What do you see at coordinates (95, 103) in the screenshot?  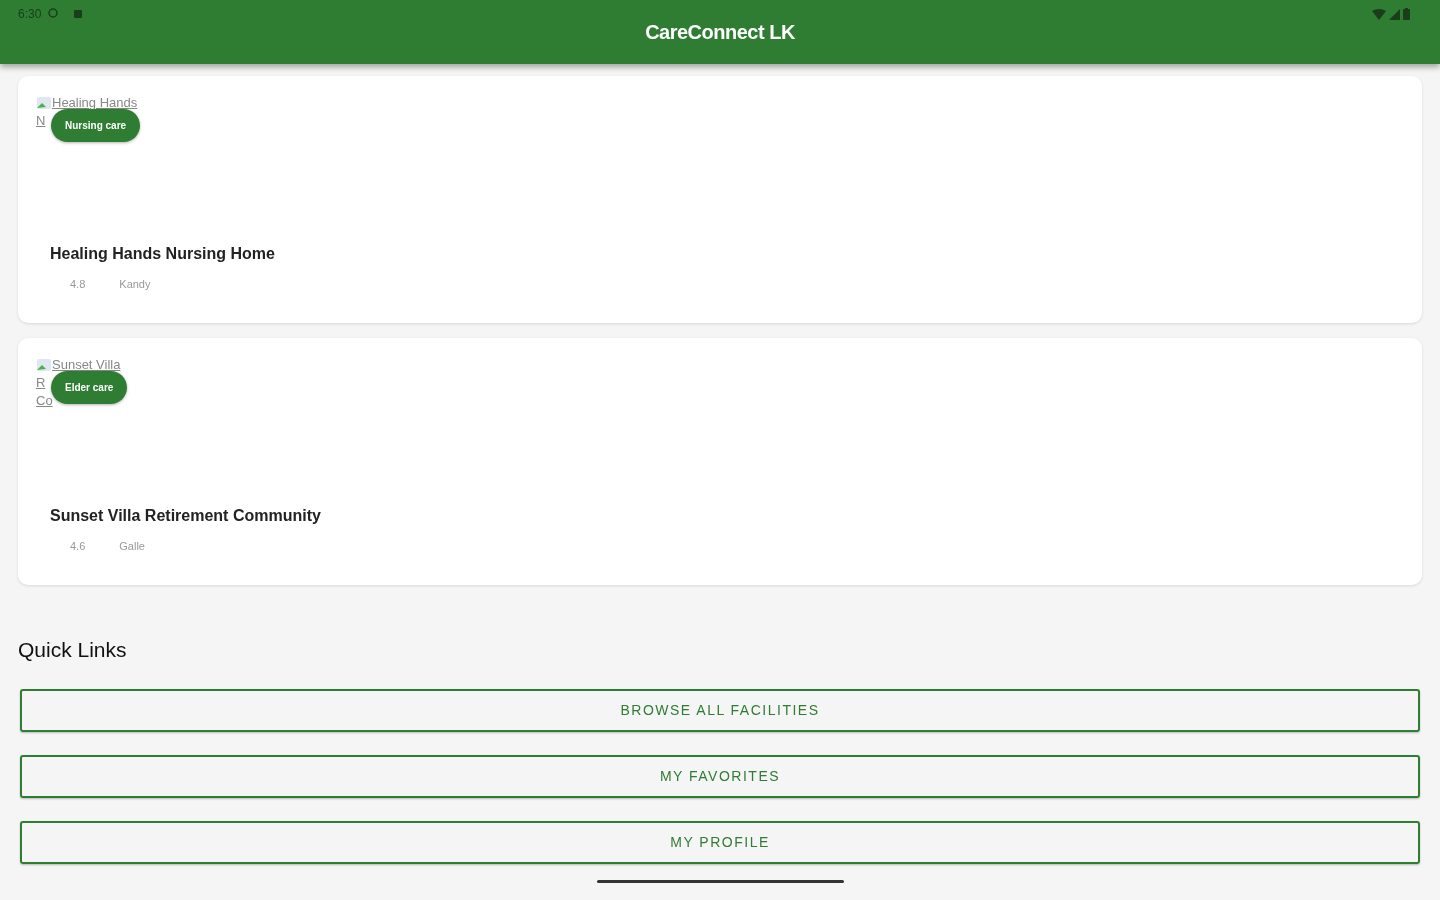 I see `image-alt-text: Healing Hands` at bounding box center [95, 103].